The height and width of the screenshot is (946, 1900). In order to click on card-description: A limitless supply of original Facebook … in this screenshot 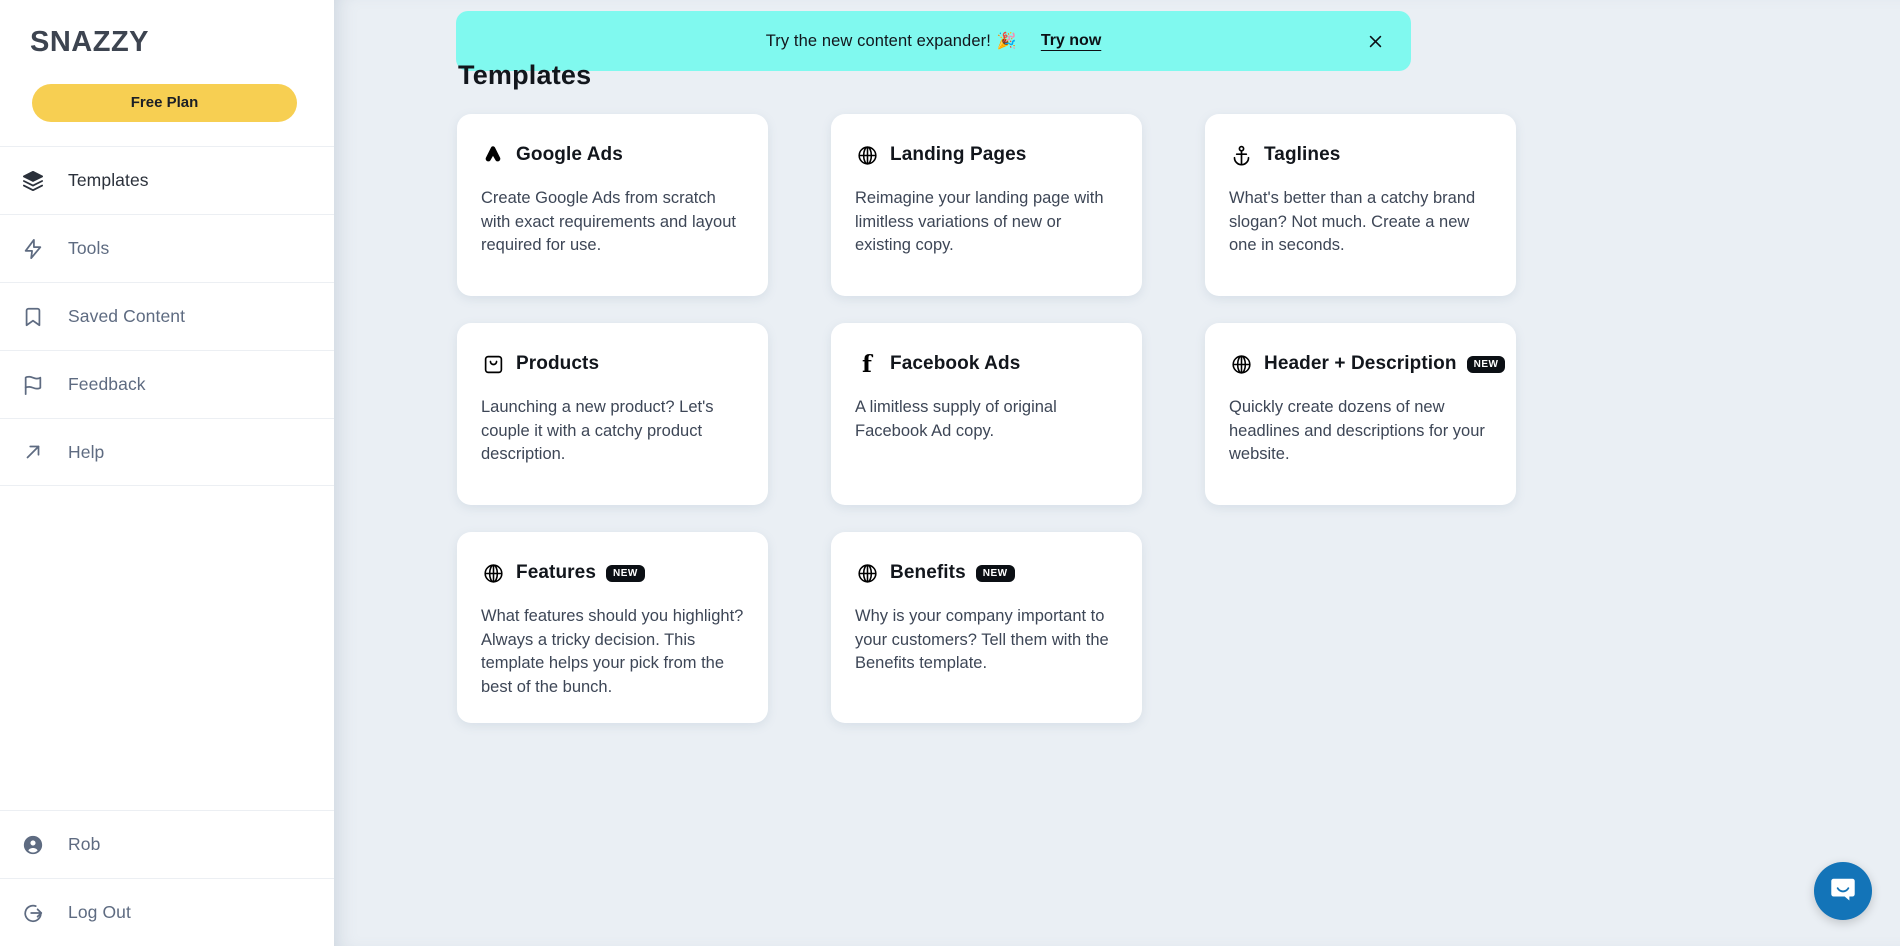, I will do `click(956, 419)`.